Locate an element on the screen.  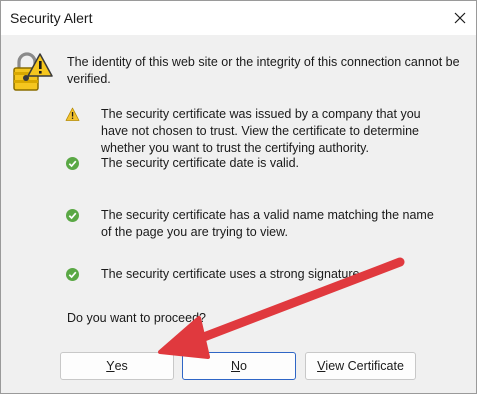
view-certificate-button: View Certificate is located at coordinates (360, 366).